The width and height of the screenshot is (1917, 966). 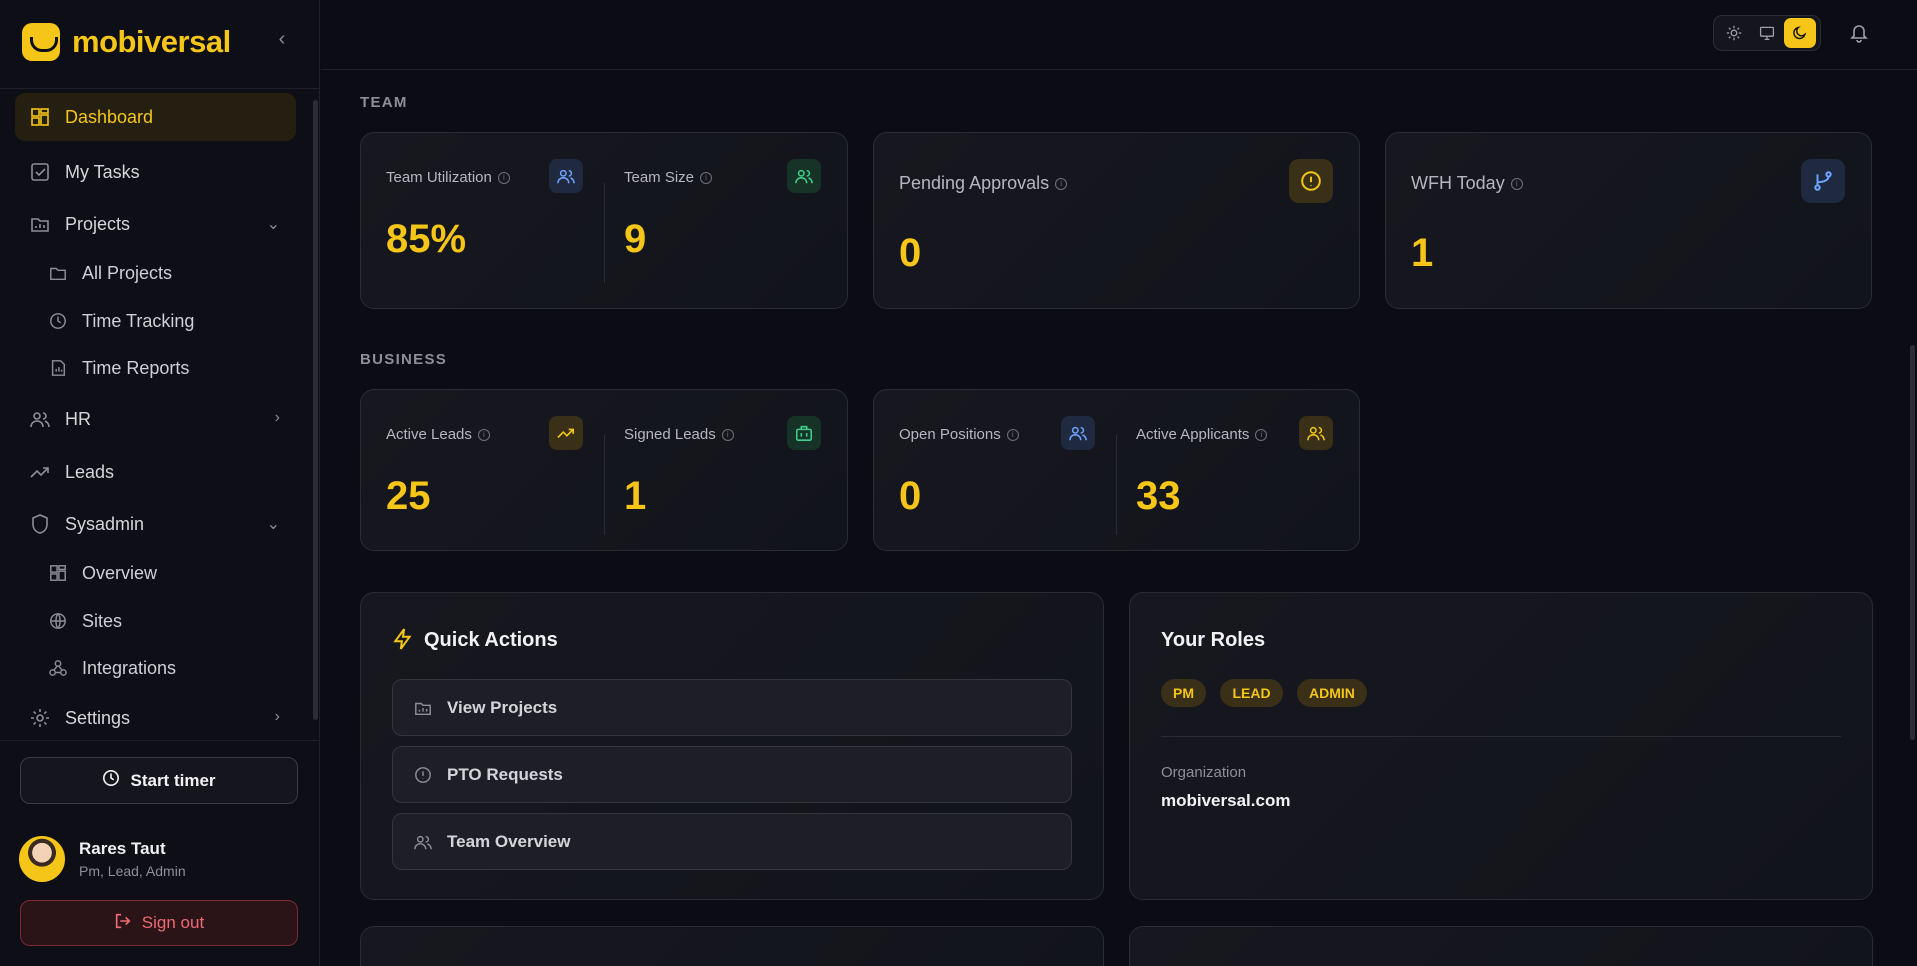 I want to click on roles-title: Your Roles, so click(x=1213, y=640).